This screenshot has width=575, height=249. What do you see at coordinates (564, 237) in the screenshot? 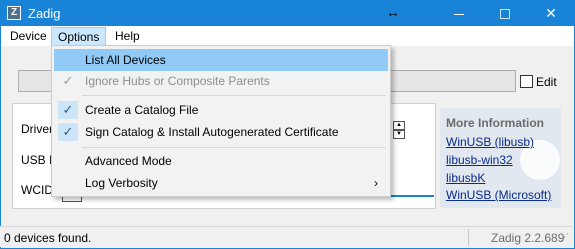
I see `resize-grip-icon: ⋰` at bounding box center [564, 237].